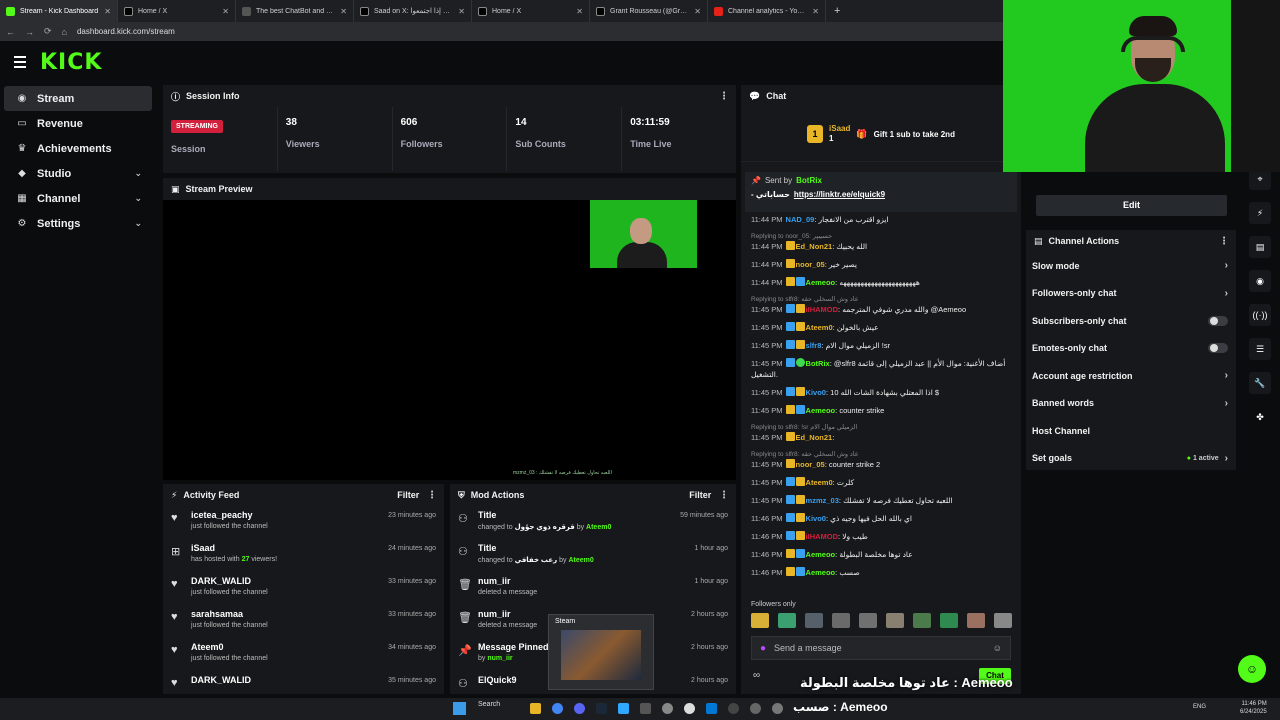 The height and width of the screenshot is (720, 1280). I want to click on channel-action-slow-mode: Slow mode ›, so click(1131, 266).